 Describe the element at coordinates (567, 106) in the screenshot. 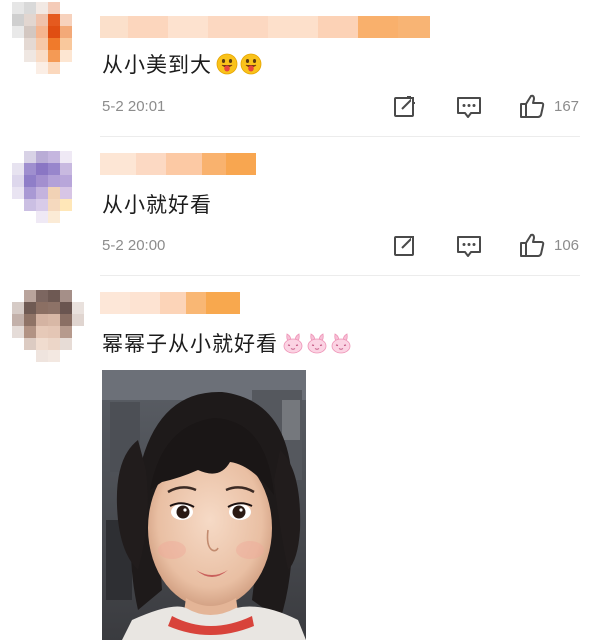

I see `like-count: 167` at that location.